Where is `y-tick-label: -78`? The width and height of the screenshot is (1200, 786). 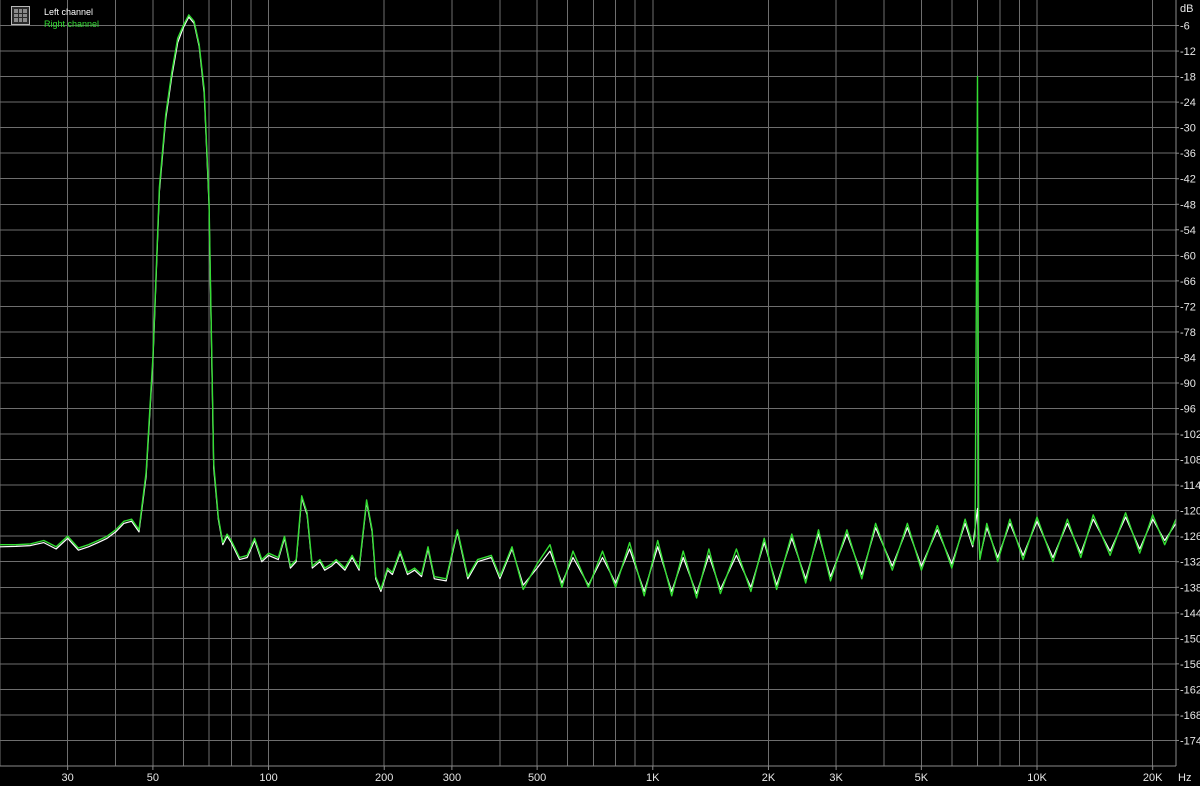
y-tick-label: -78 is located at coordinates (1188, 333).